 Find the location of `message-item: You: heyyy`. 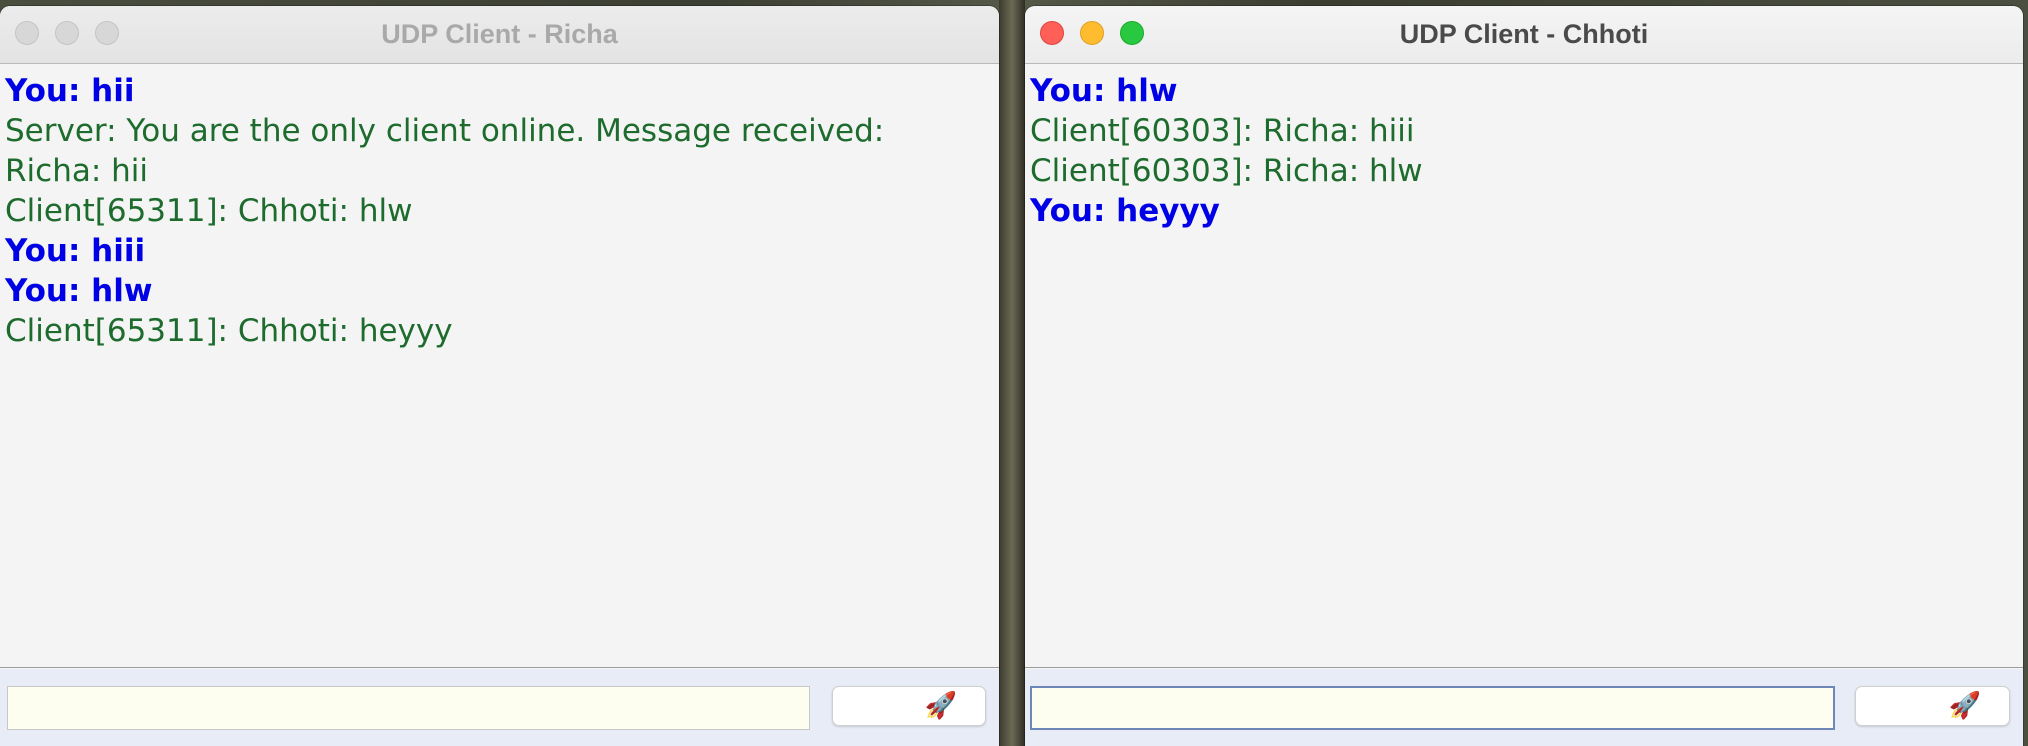

message-item: You: heyyy is located at coordinates (1125, 211).